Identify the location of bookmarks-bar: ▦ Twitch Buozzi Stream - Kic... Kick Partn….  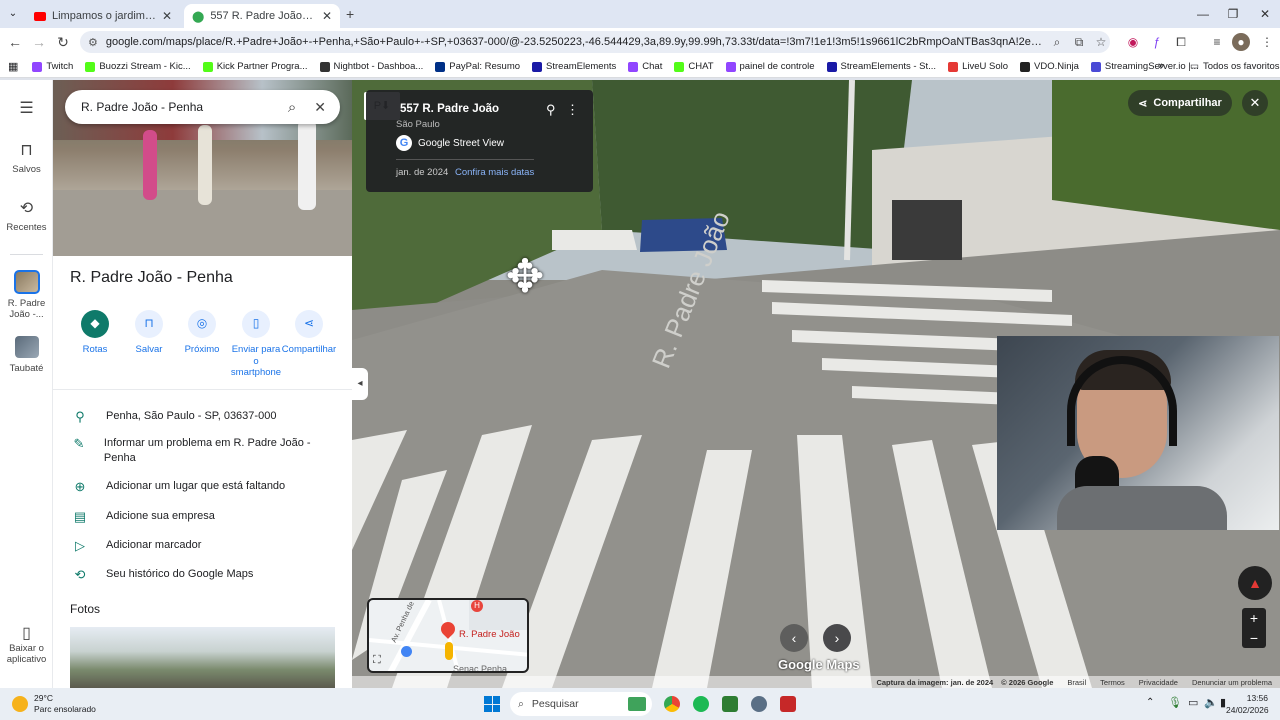
(640, 67).